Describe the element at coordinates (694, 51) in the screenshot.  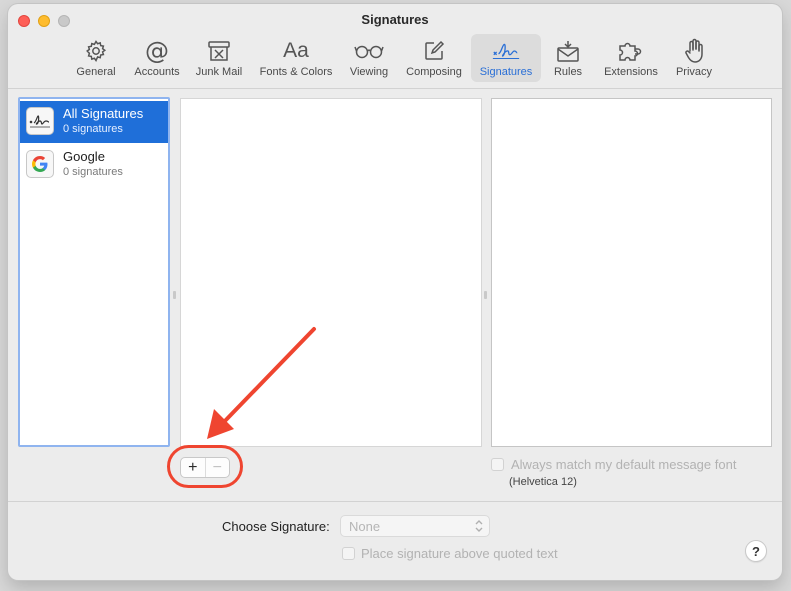
I see `hand-icon` at that location.